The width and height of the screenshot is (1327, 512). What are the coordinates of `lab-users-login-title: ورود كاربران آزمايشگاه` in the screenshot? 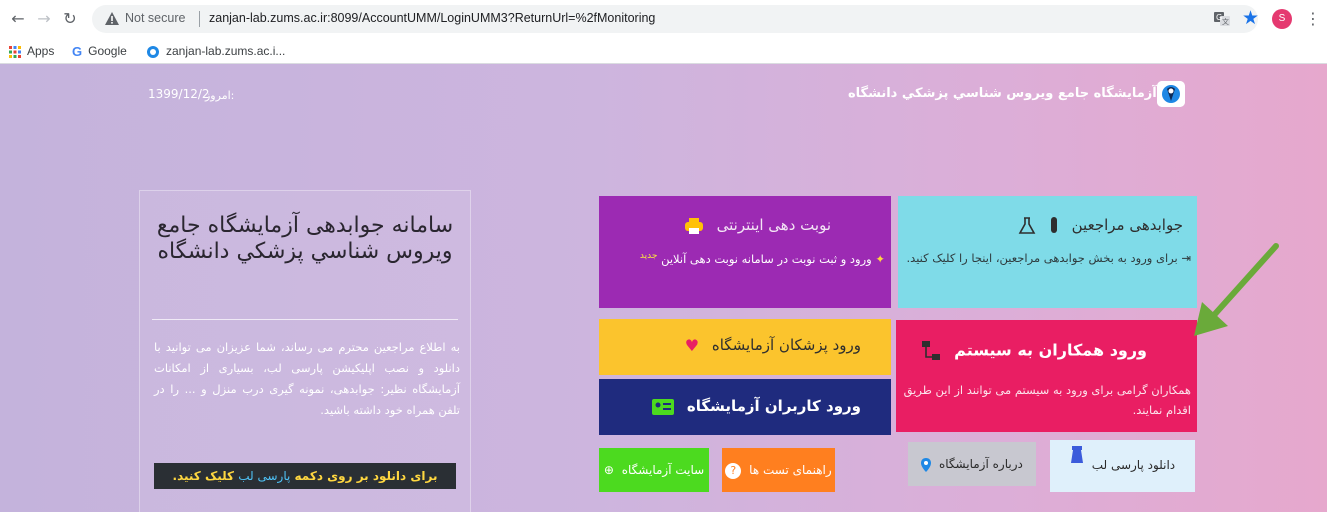 It's located at (756, 406).